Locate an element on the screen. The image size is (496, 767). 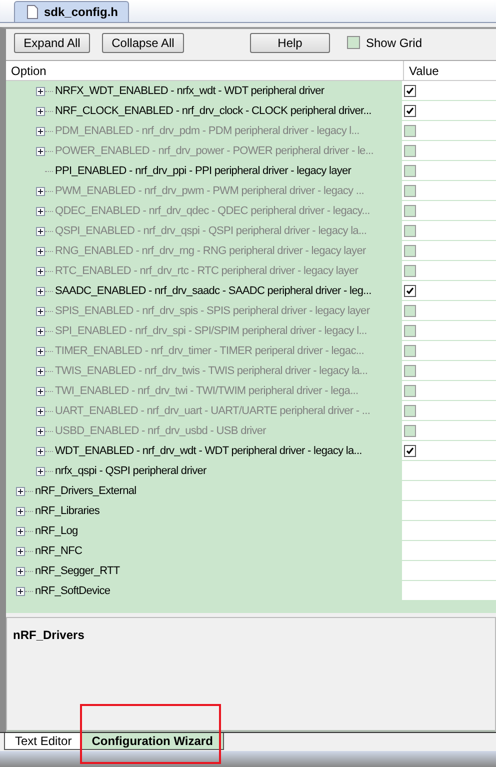
option-label: NRFX_WDT_ENABLED - nrfx_wdt - WDT peripheral driver is located at coordinates (189, 91).